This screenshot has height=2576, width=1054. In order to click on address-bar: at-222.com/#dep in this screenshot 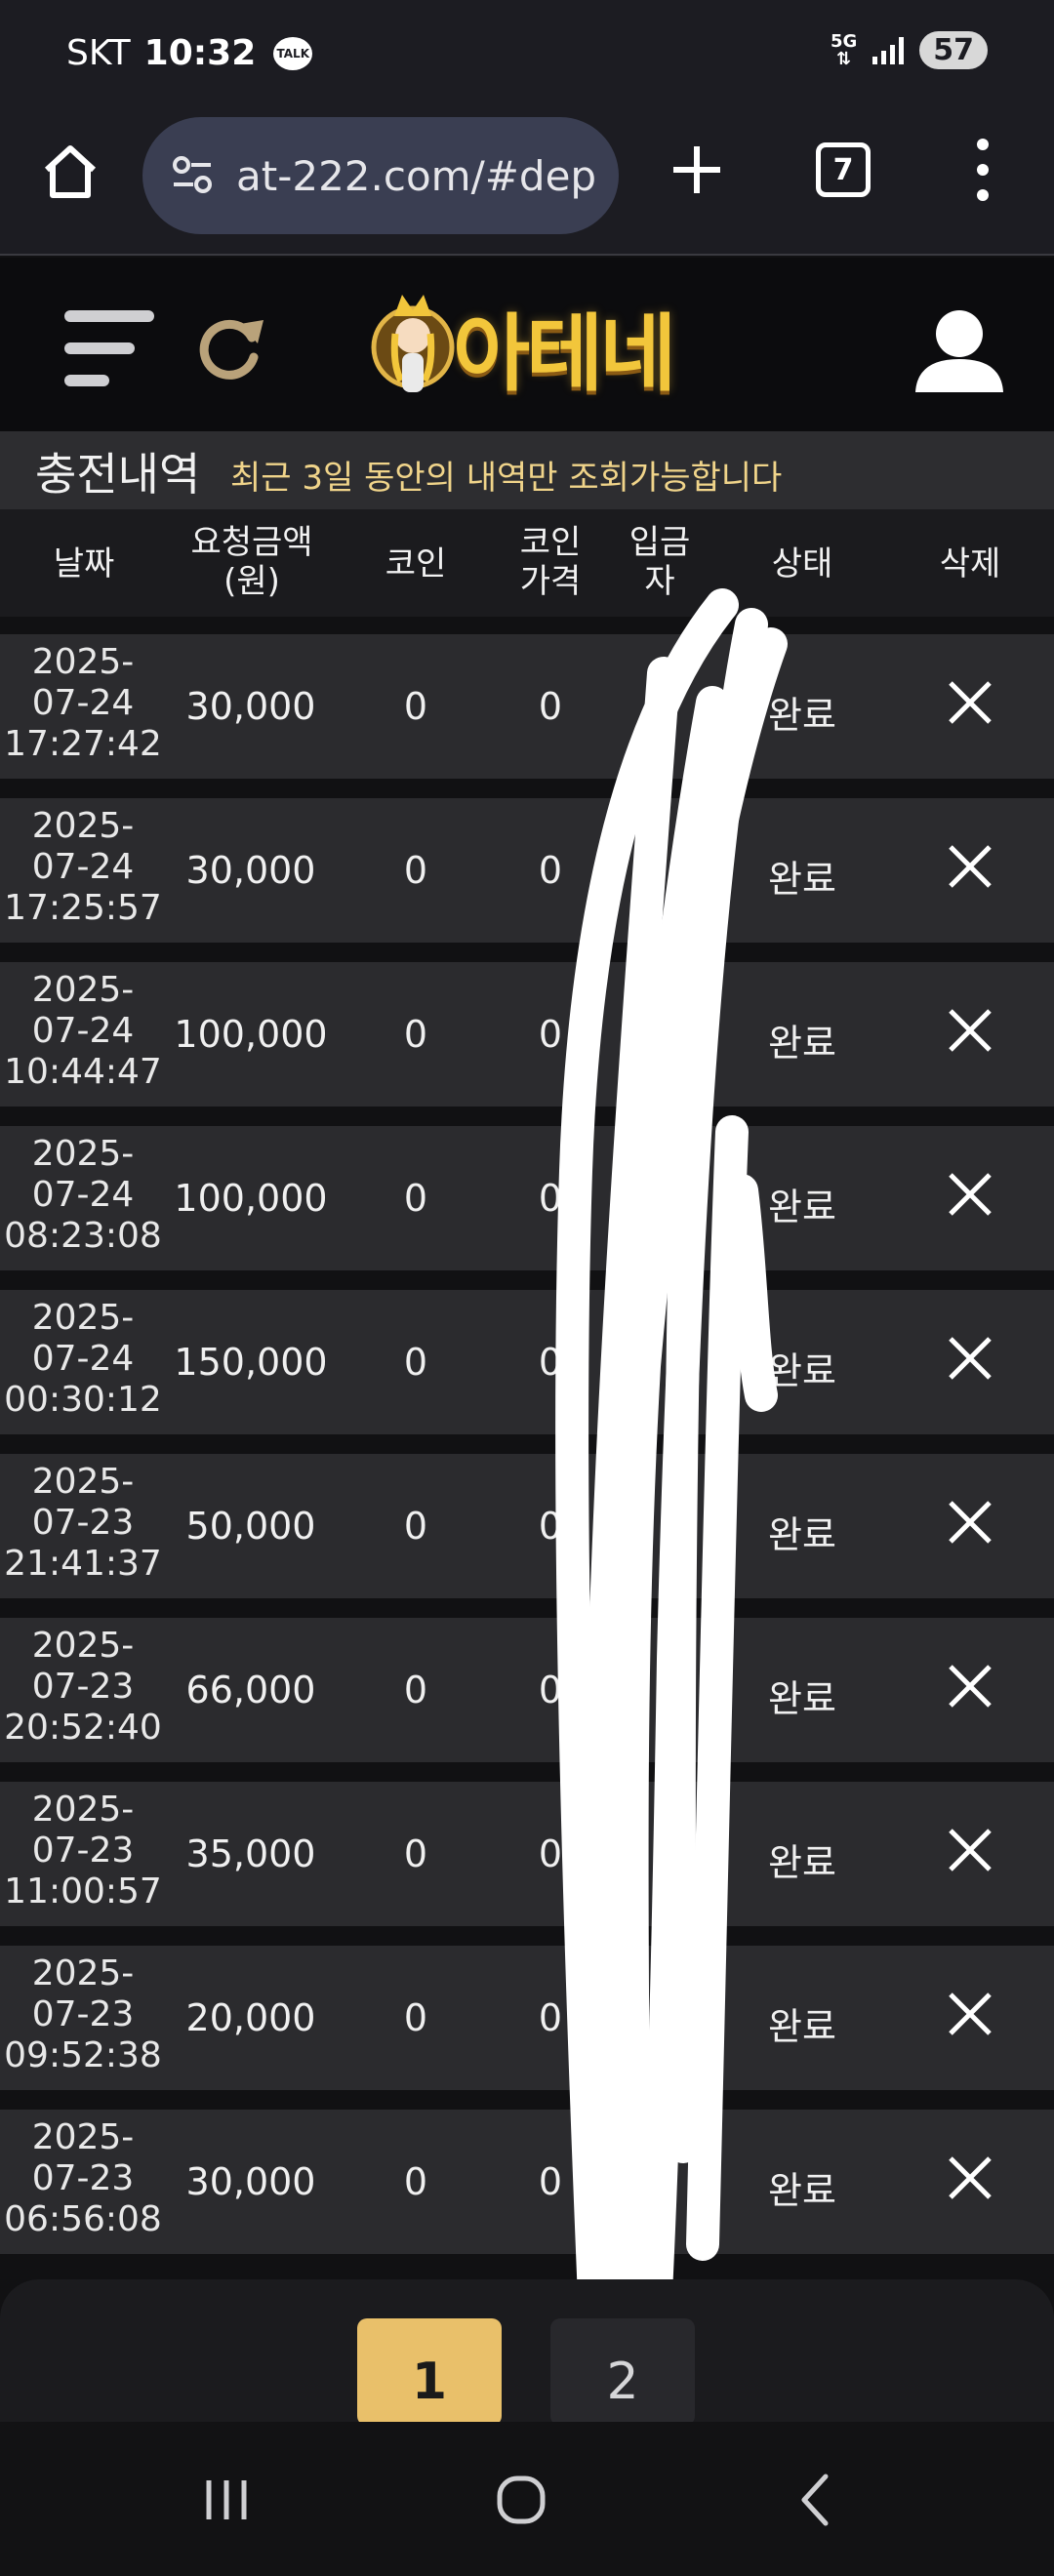, I will do `click(380, 175)`.